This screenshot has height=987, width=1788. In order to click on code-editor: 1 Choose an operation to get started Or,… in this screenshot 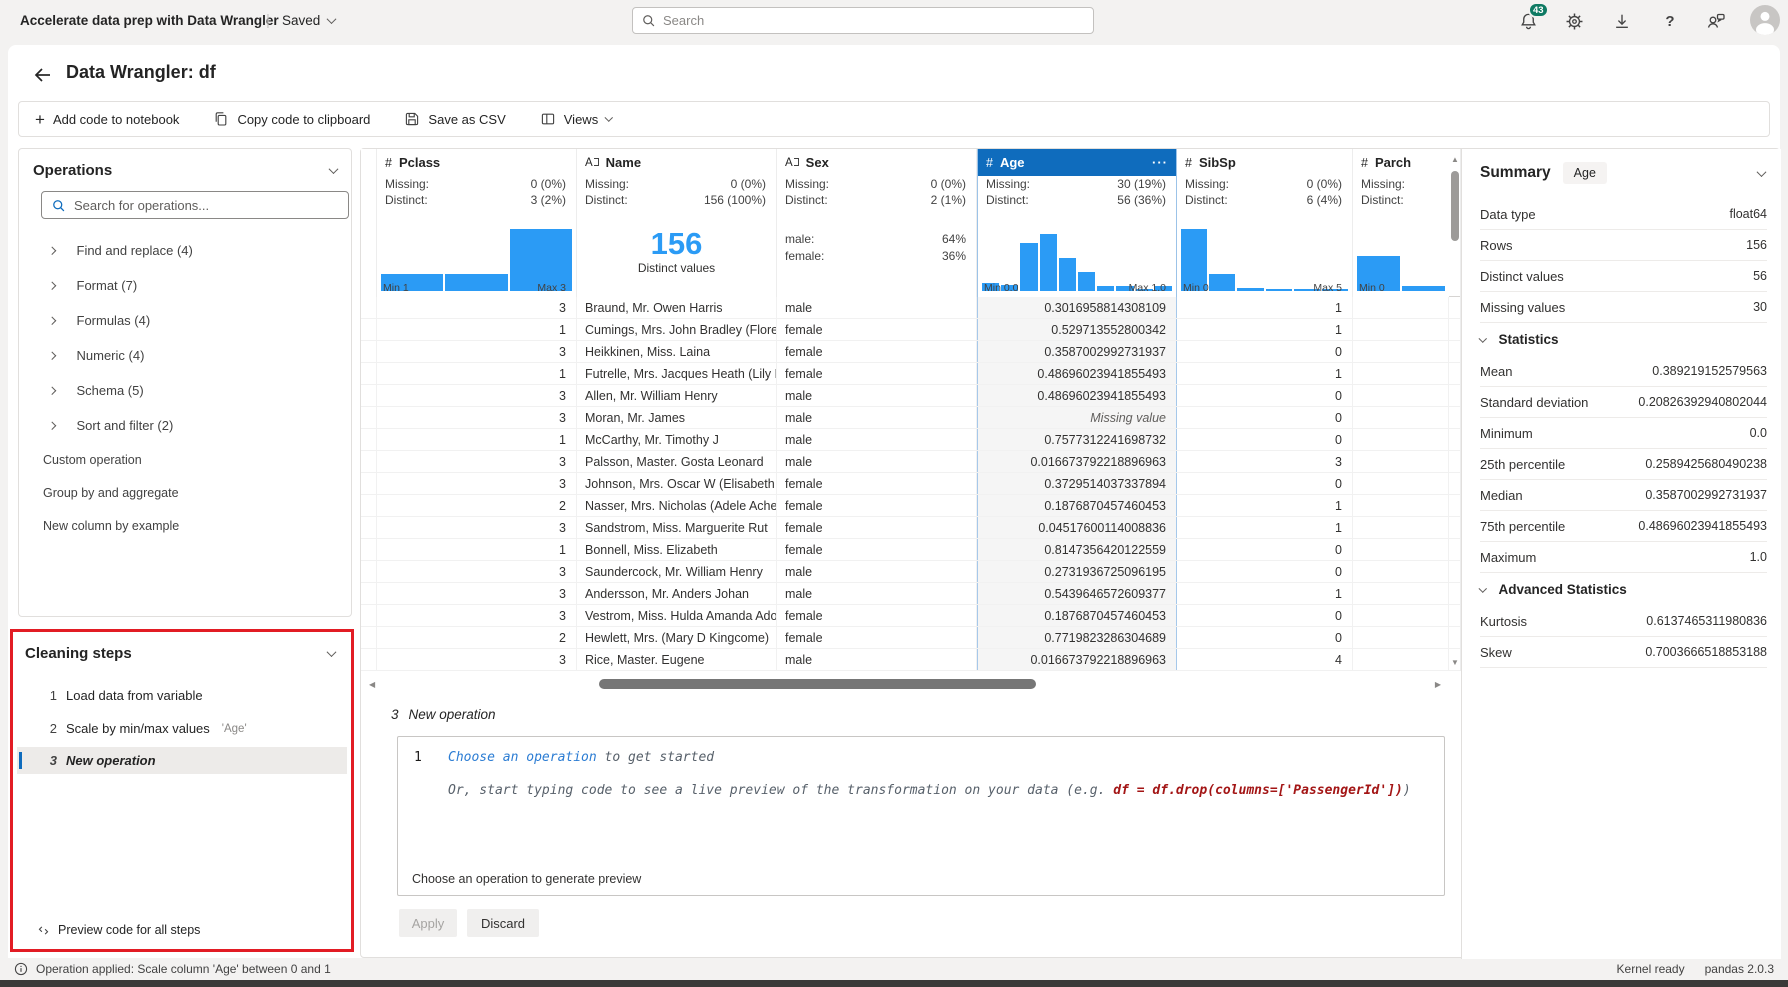, I will do `click(921, 816)`.